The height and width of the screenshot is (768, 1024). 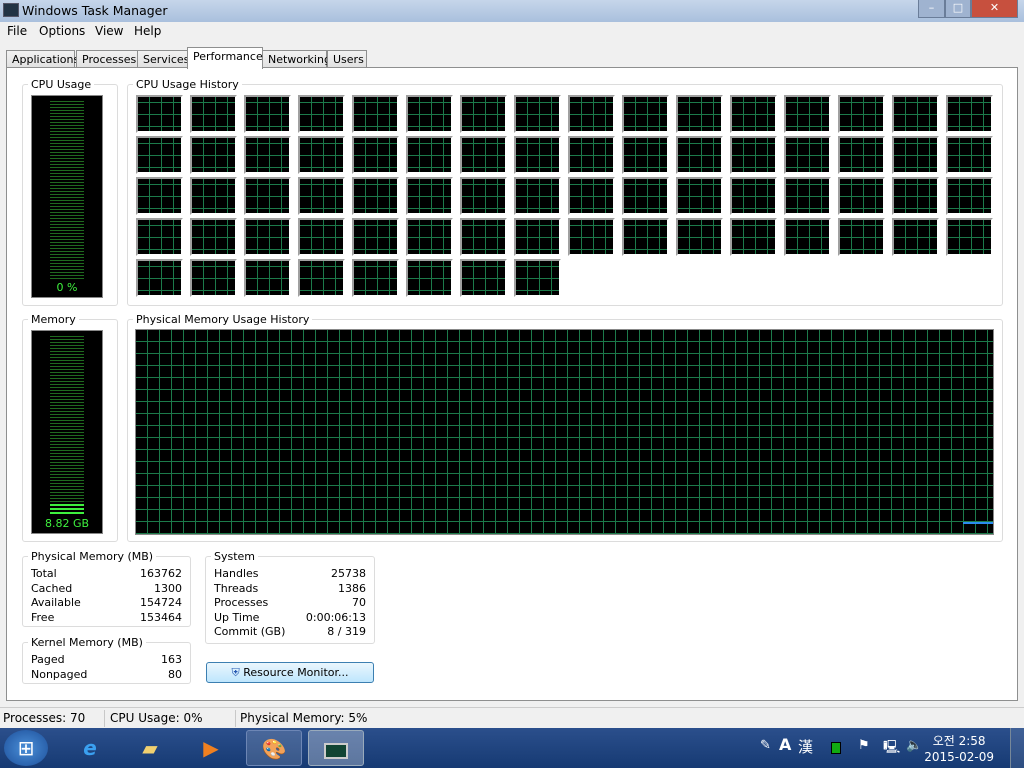 What do you see at coordinates (352, 588) in the screenshot?
I see `stat-value: 1386` at bounding box center [352, 588].